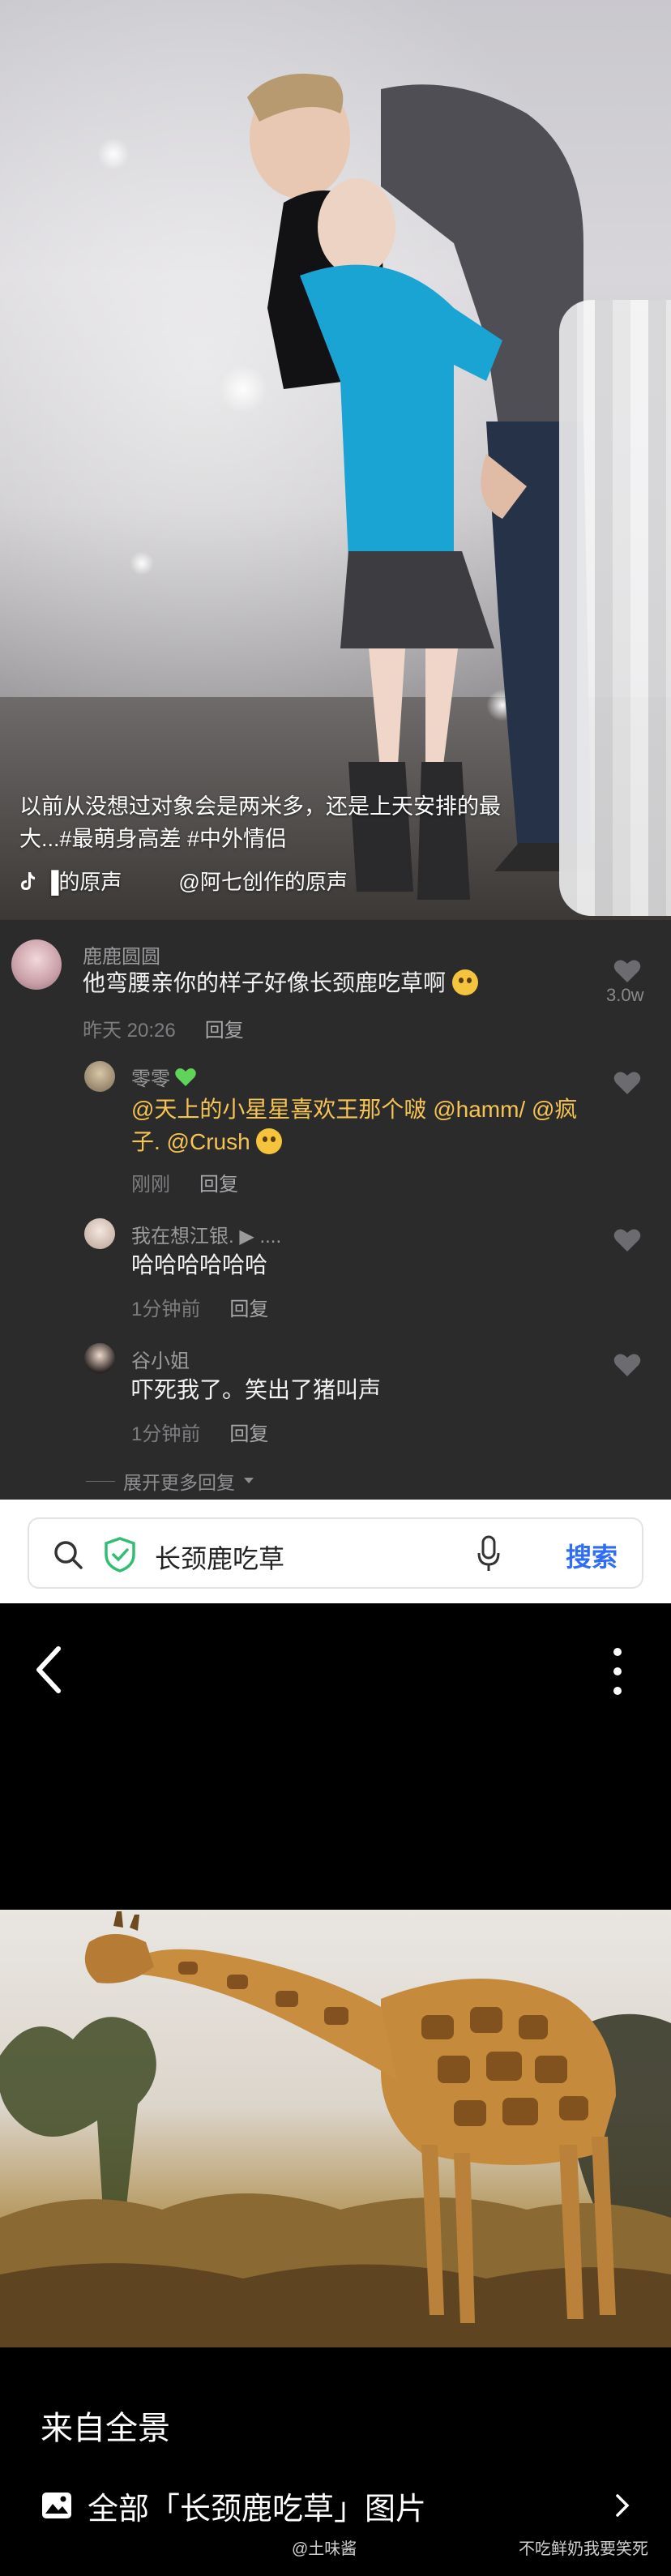  Describe the element at coordinates (120, 1555) in the screenshot. I see `shield-check-icon` at that location.